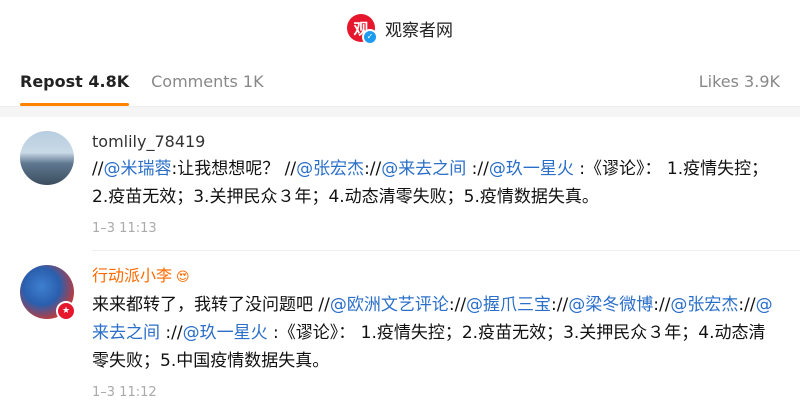 The image size is (800, 410). What do you see at coordinates (124, 228) in the screenshot?
I see `timestamp: 1–3 11:13` at bounding box center [124, 228].